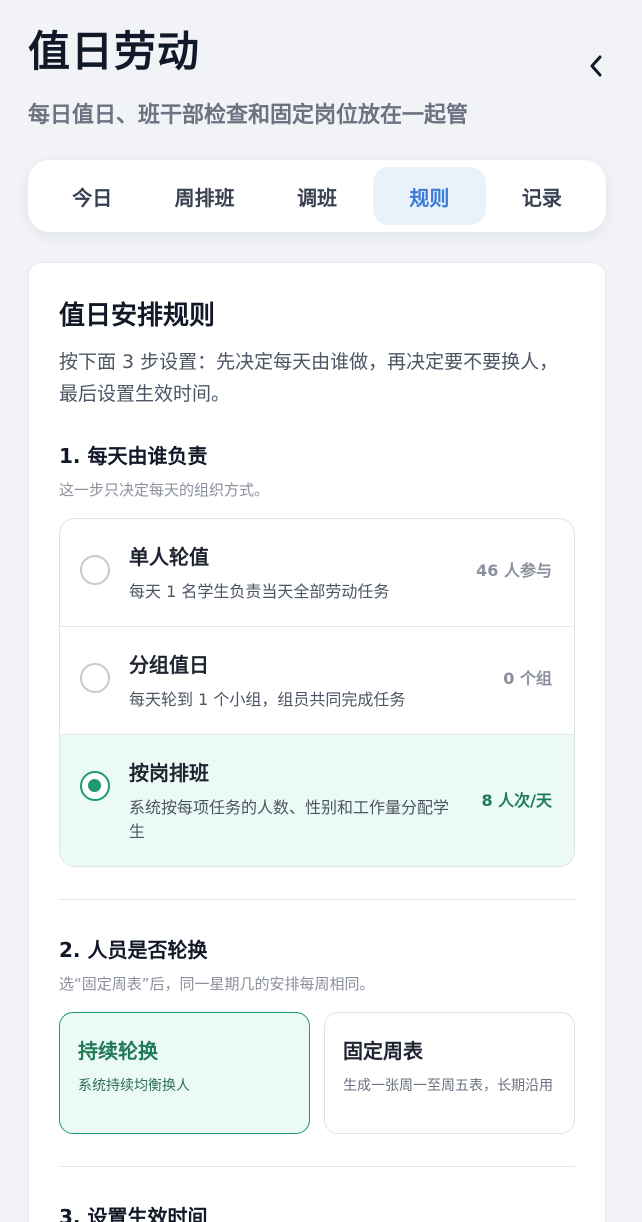  I want to click on page-title: 值日劳动, so click(114, 51).